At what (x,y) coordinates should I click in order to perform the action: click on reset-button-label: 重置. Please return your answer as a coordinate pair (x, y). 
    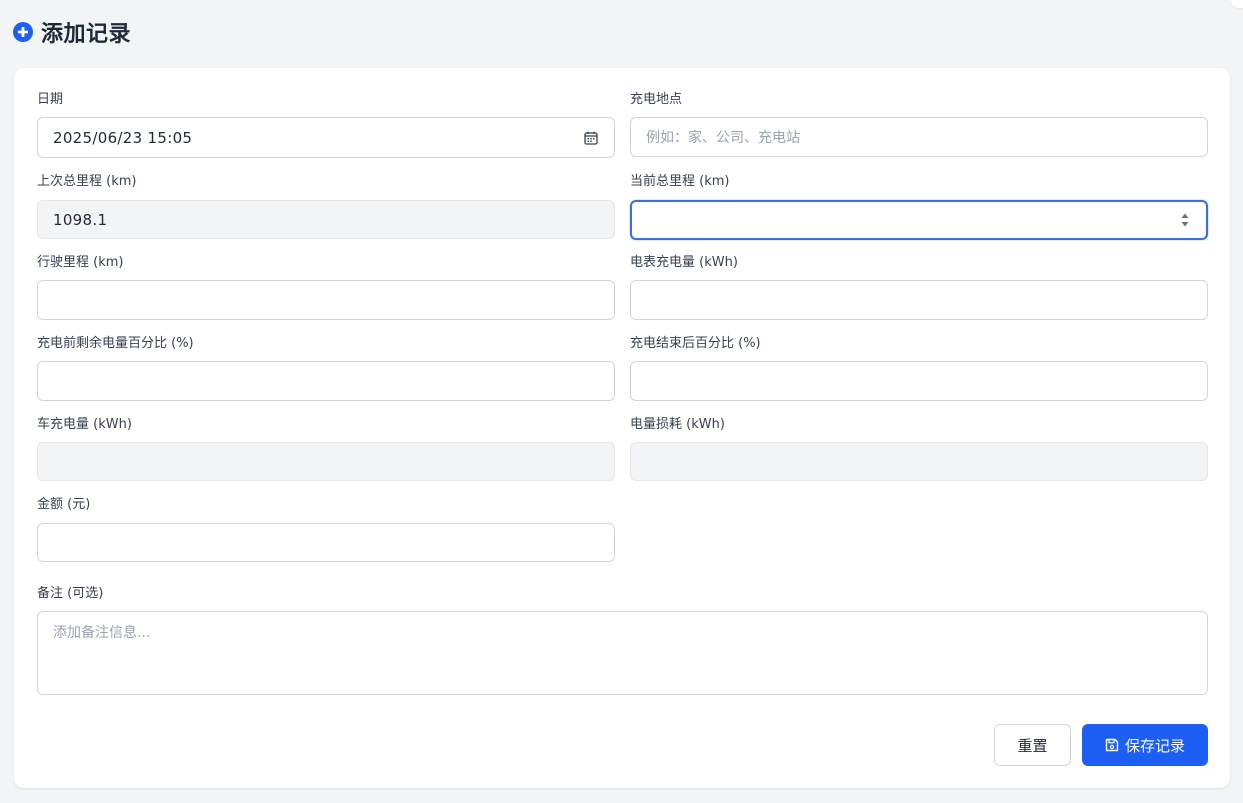
    Looking at the image, I should click on (1032, 745).